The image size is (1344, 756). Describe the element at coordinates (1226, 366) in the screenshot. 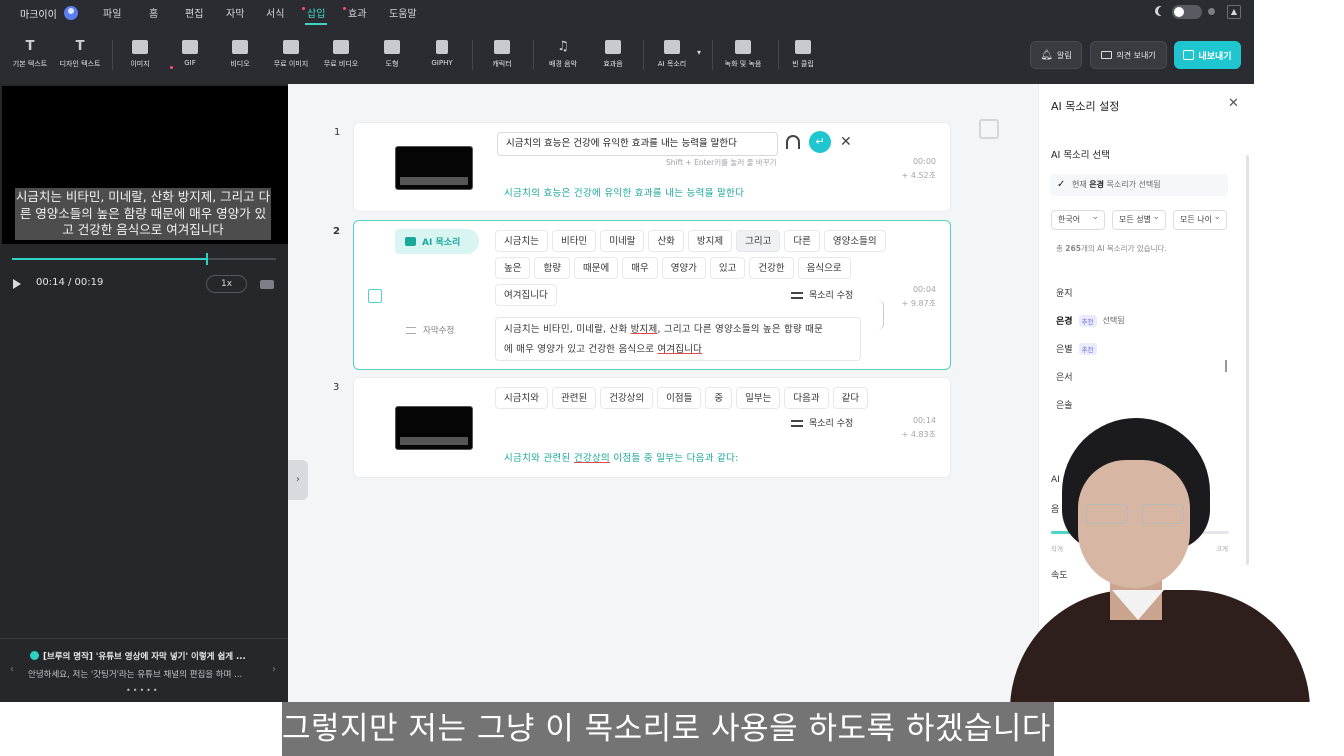

I see `list-scrollbar` at that location.